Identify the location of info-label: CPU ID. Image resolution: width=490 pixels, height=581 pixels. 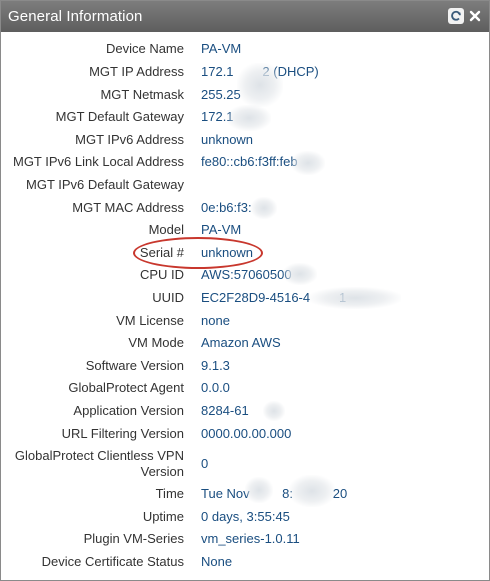
(161, 274).